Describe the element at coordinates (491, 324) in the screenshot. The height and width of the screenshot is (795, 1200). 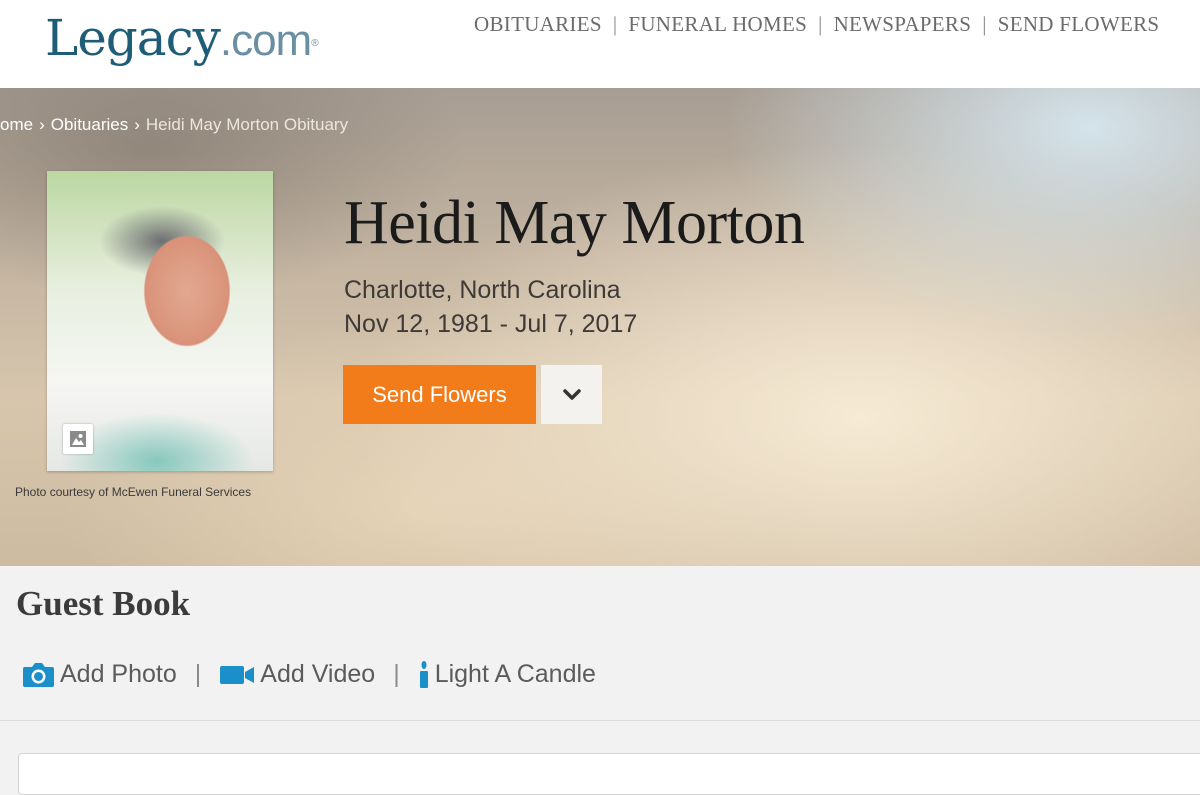
I see `life-dates: Nov 12, 1981 - Jul 7, 2017` at that location.